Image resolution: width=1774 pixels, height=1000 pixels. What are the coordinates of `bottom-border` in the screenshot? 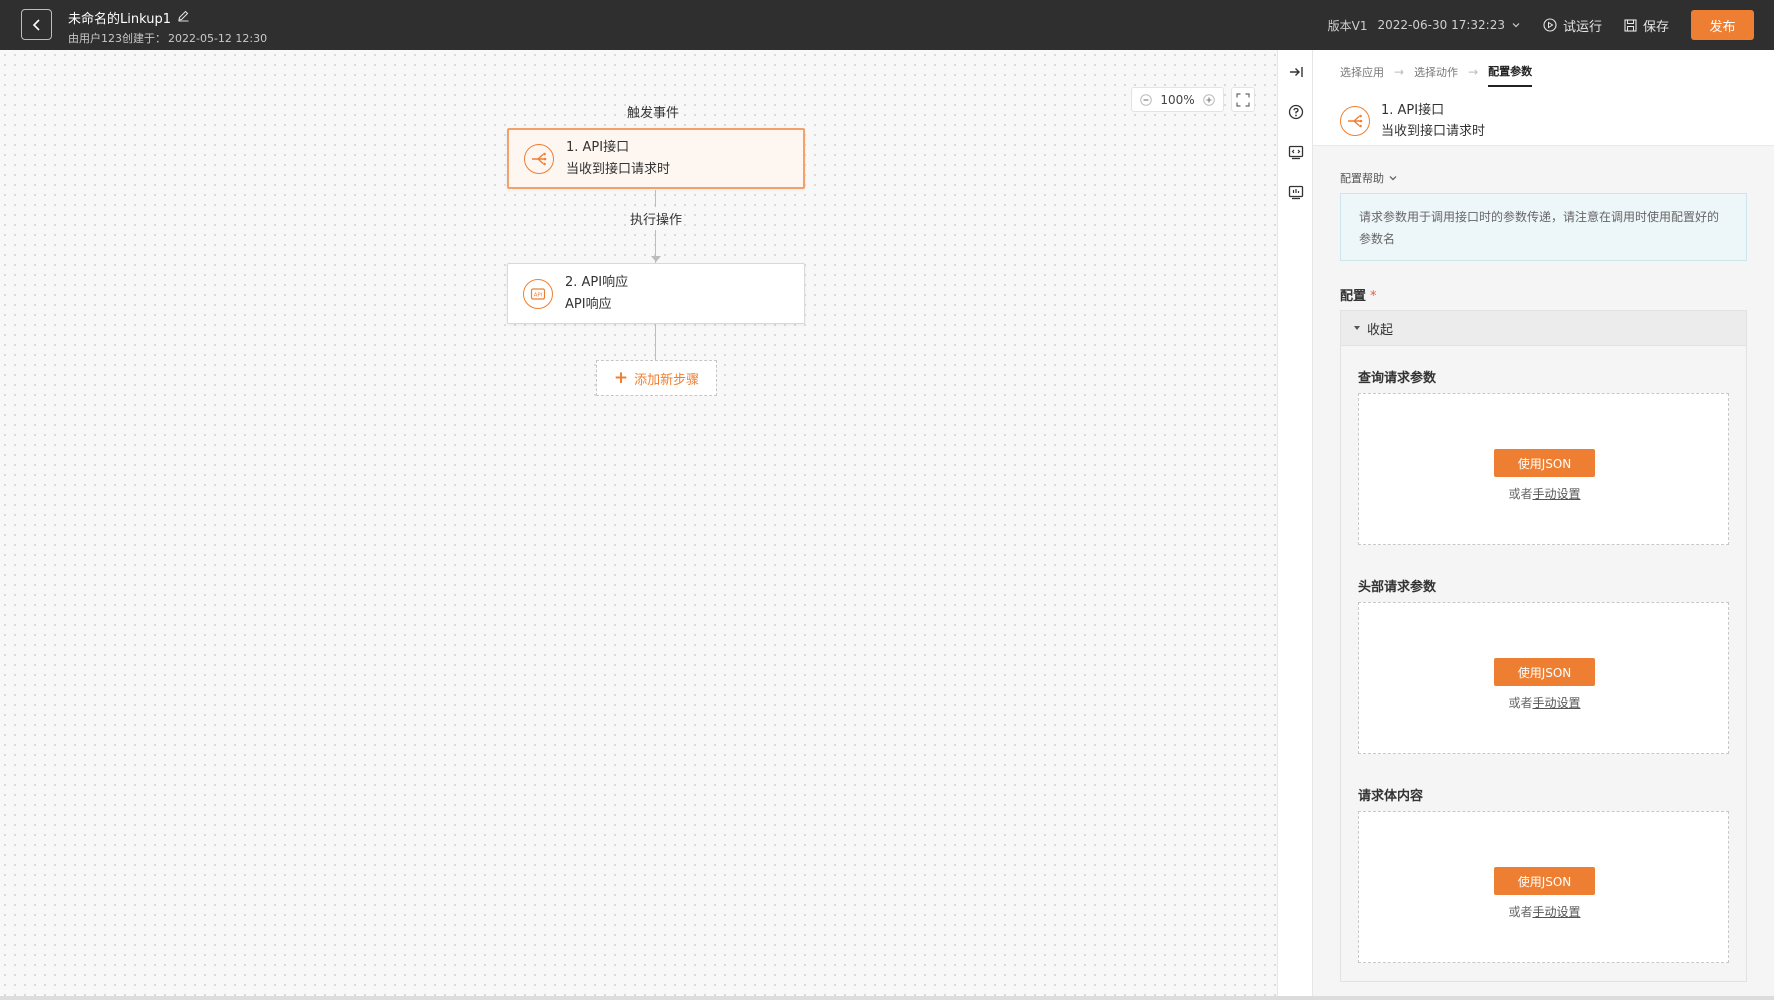 It's located at (887, 998).